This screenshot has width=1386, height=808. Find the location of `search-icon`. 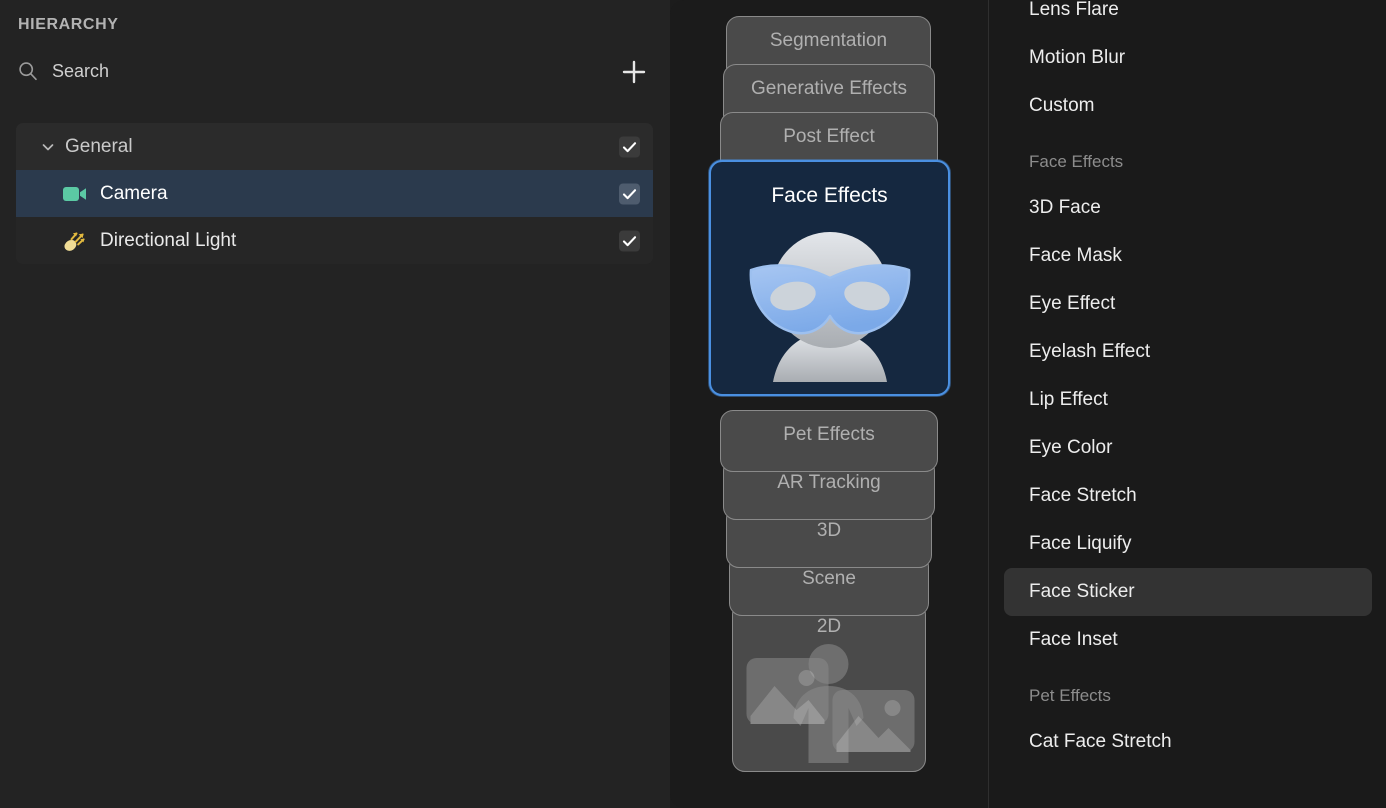

search-icon is located at coordinates (28, 71).